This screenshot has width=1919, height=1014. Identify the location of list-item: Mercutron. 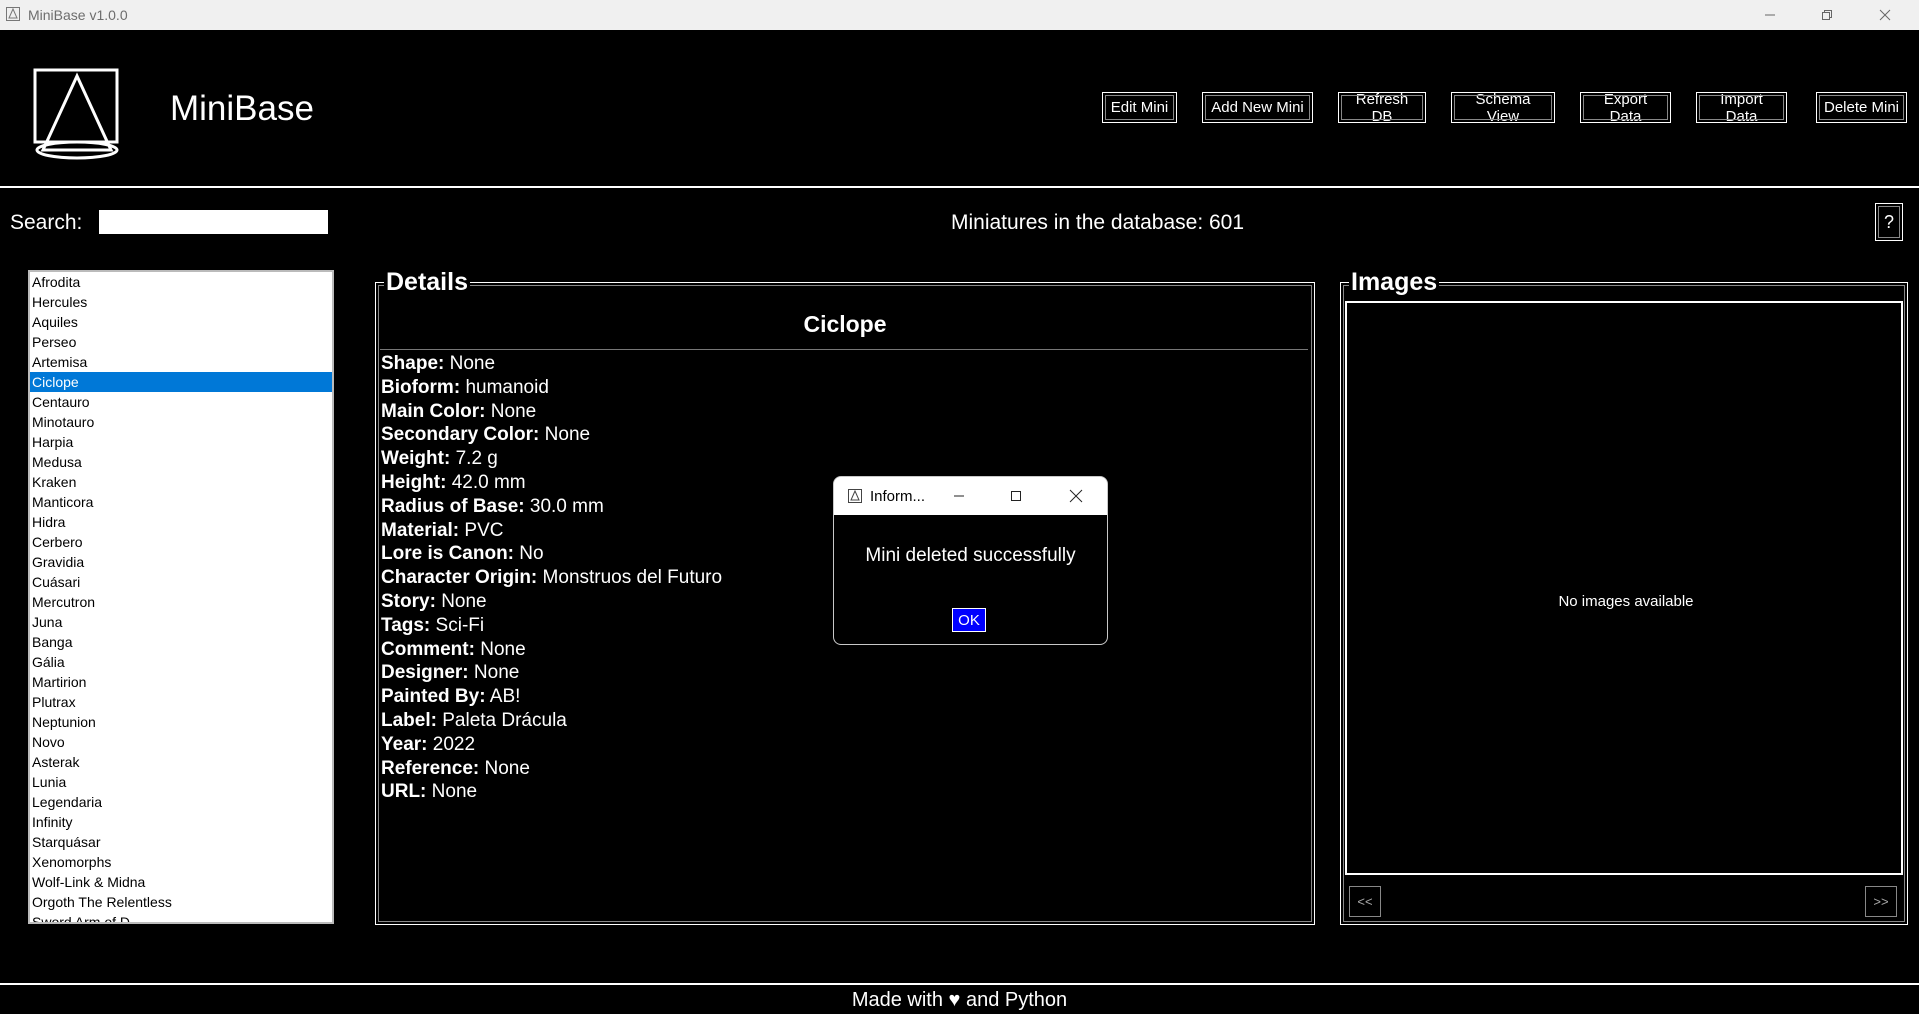
(181, 602).